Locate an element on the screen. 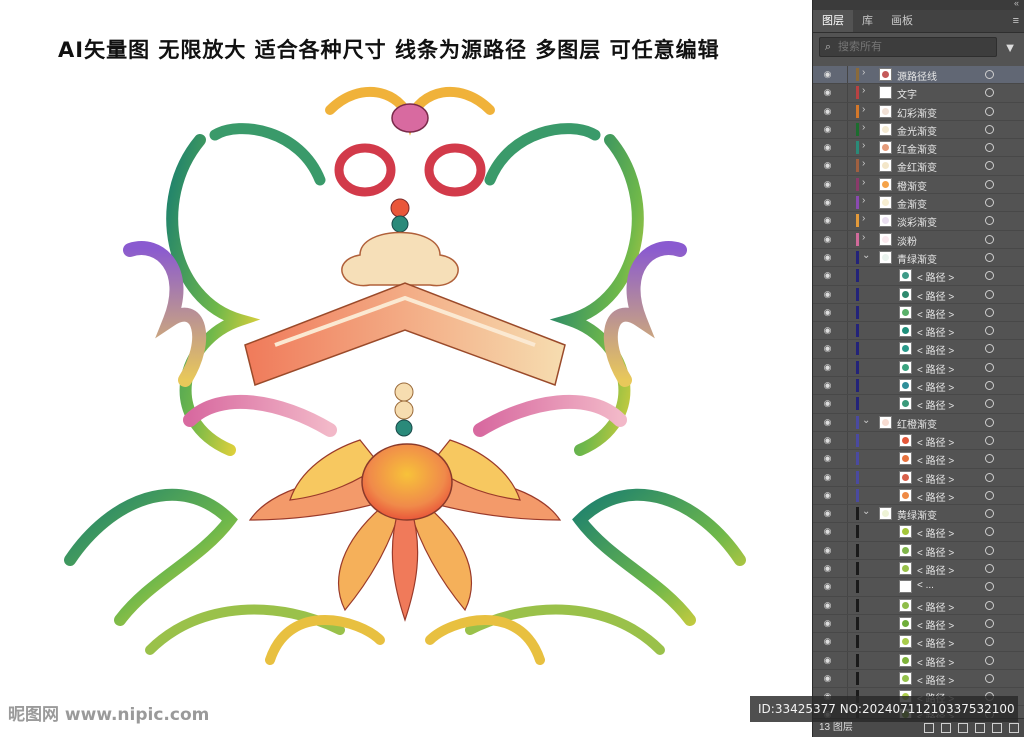 This screenshot has width=1024, height=737. tab-1: 库 is located at coordinates (867, 21).